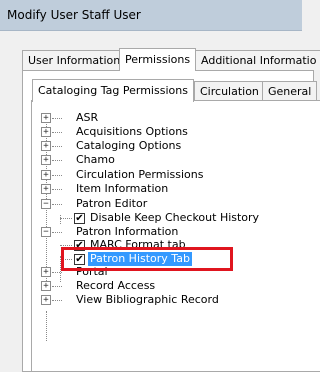 The width and height of the screenshot is (320, 372). I want to click on tab-permissions: Permissions, so click(158, 59).